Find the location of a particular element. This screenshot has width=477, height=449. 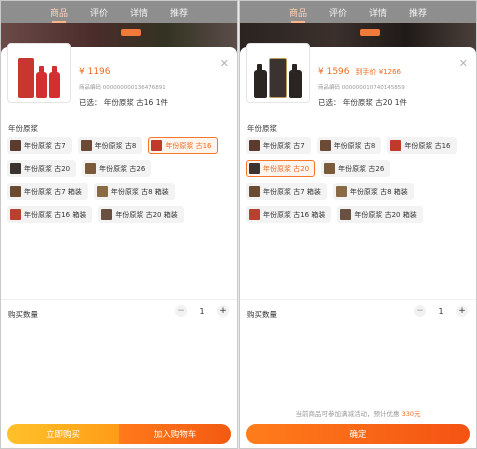

buy-now-button: 立即购买 is located at coordinates (63, 434).